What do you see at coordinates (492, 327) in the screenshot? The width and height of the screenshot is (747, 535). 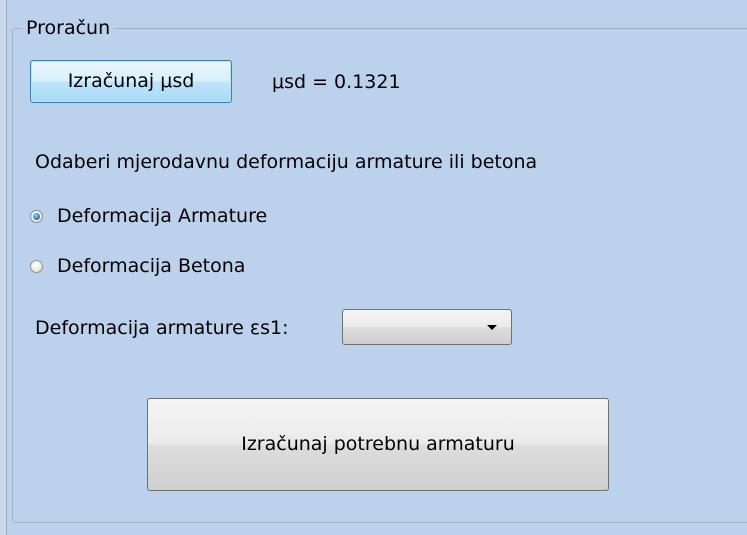 I see `chevron-down-icon` at bounding box center [492, 327].